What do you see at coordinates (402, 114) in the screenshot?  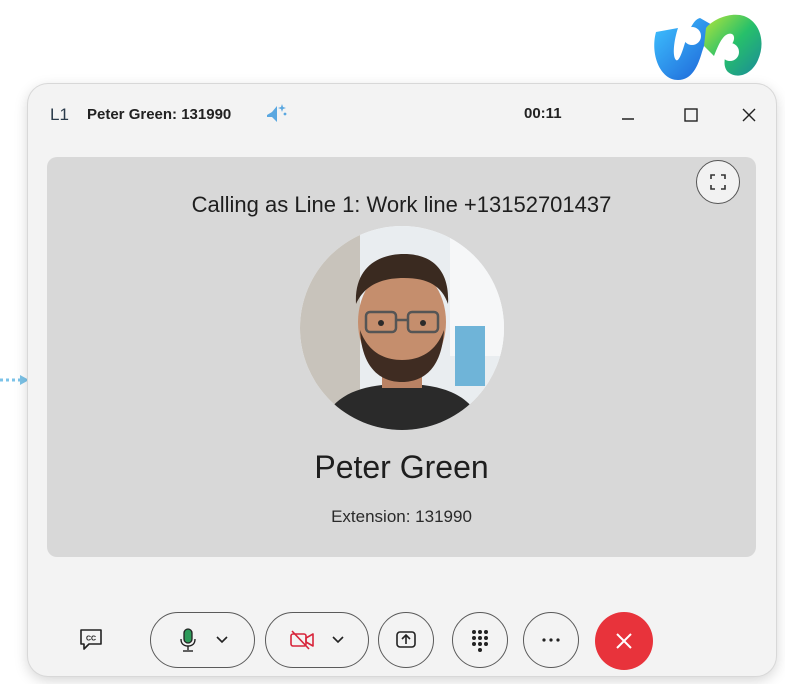 I see `title-bar: L1 Peter Green: 131990 00:11` at bounding box center [402, 114].